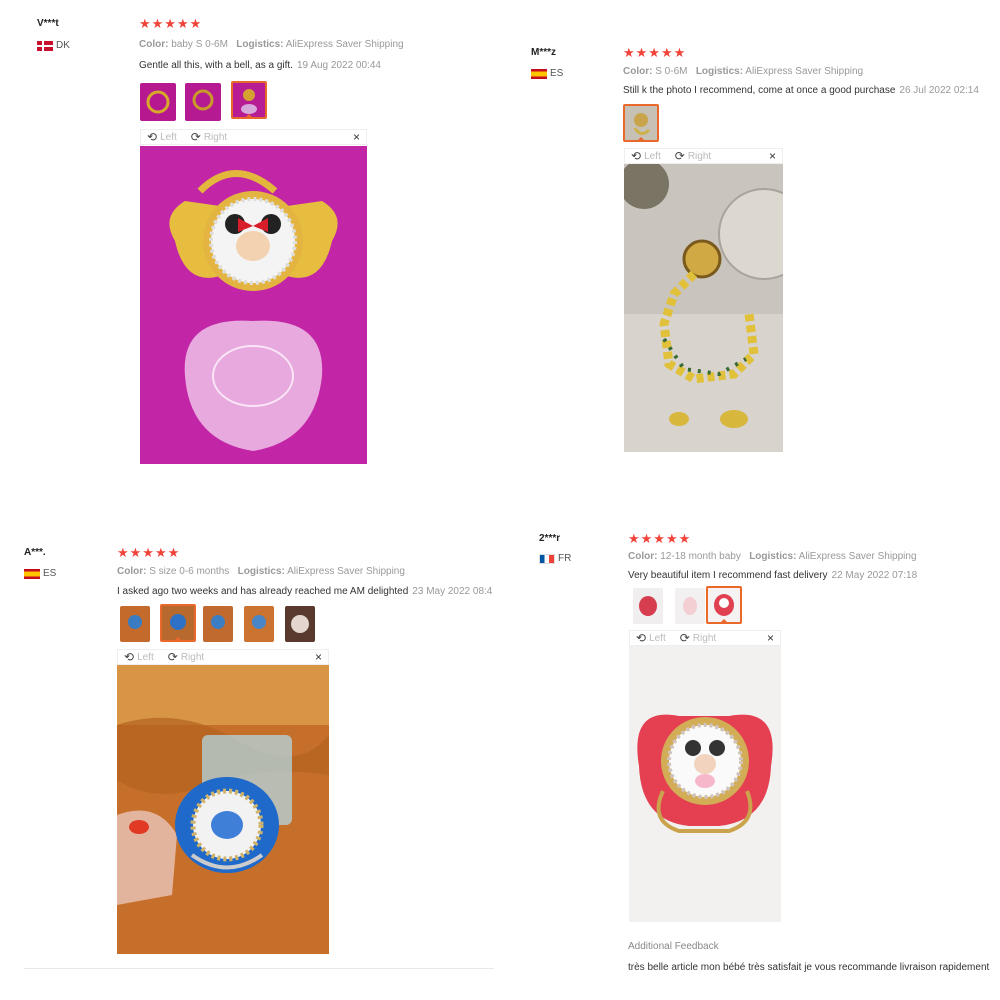 The width and height of the screenshot is (1000, 1000). I want to click on reviewer-name: A***., so click(35, 552).